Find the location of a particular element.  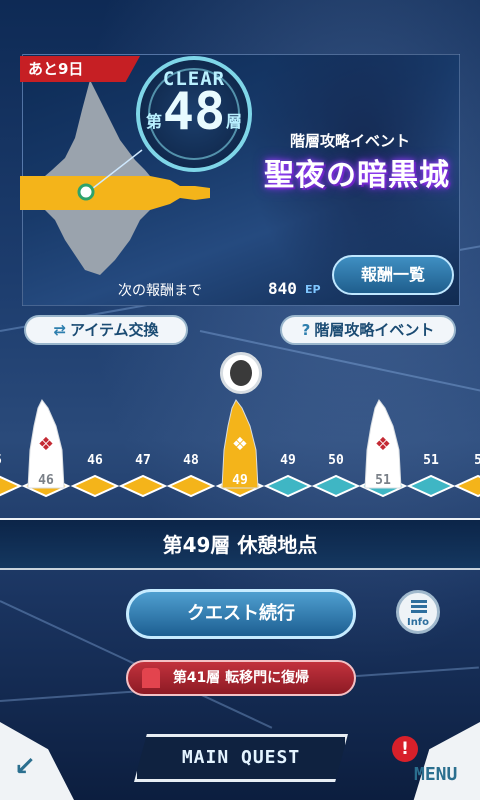

floor-node-10: 5 is located at coordinates (466, 475).